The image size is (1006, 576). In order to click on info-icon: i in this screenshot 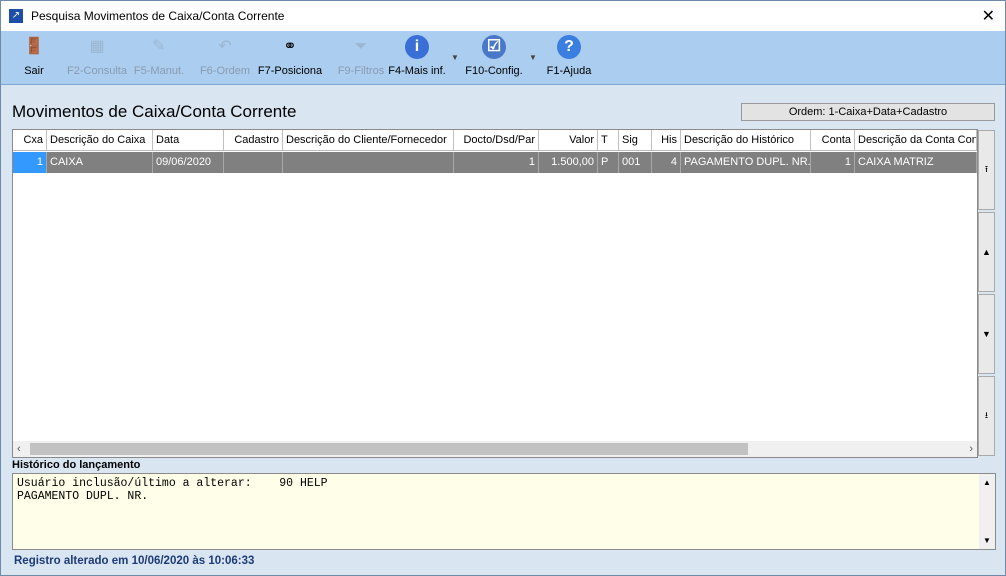, I will do `click(417, 47)`.